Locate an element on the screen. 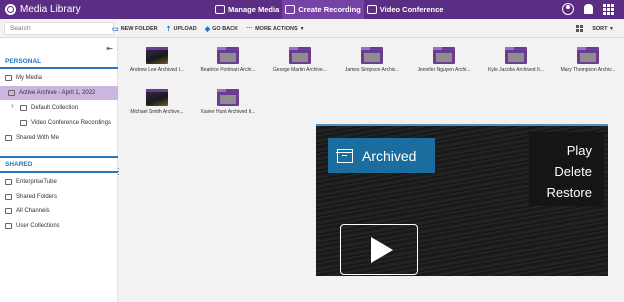 The width and height of the screenshot is (624, 302). sidebar-item-user-collections: User Collections is located at coordinates (32, 226).